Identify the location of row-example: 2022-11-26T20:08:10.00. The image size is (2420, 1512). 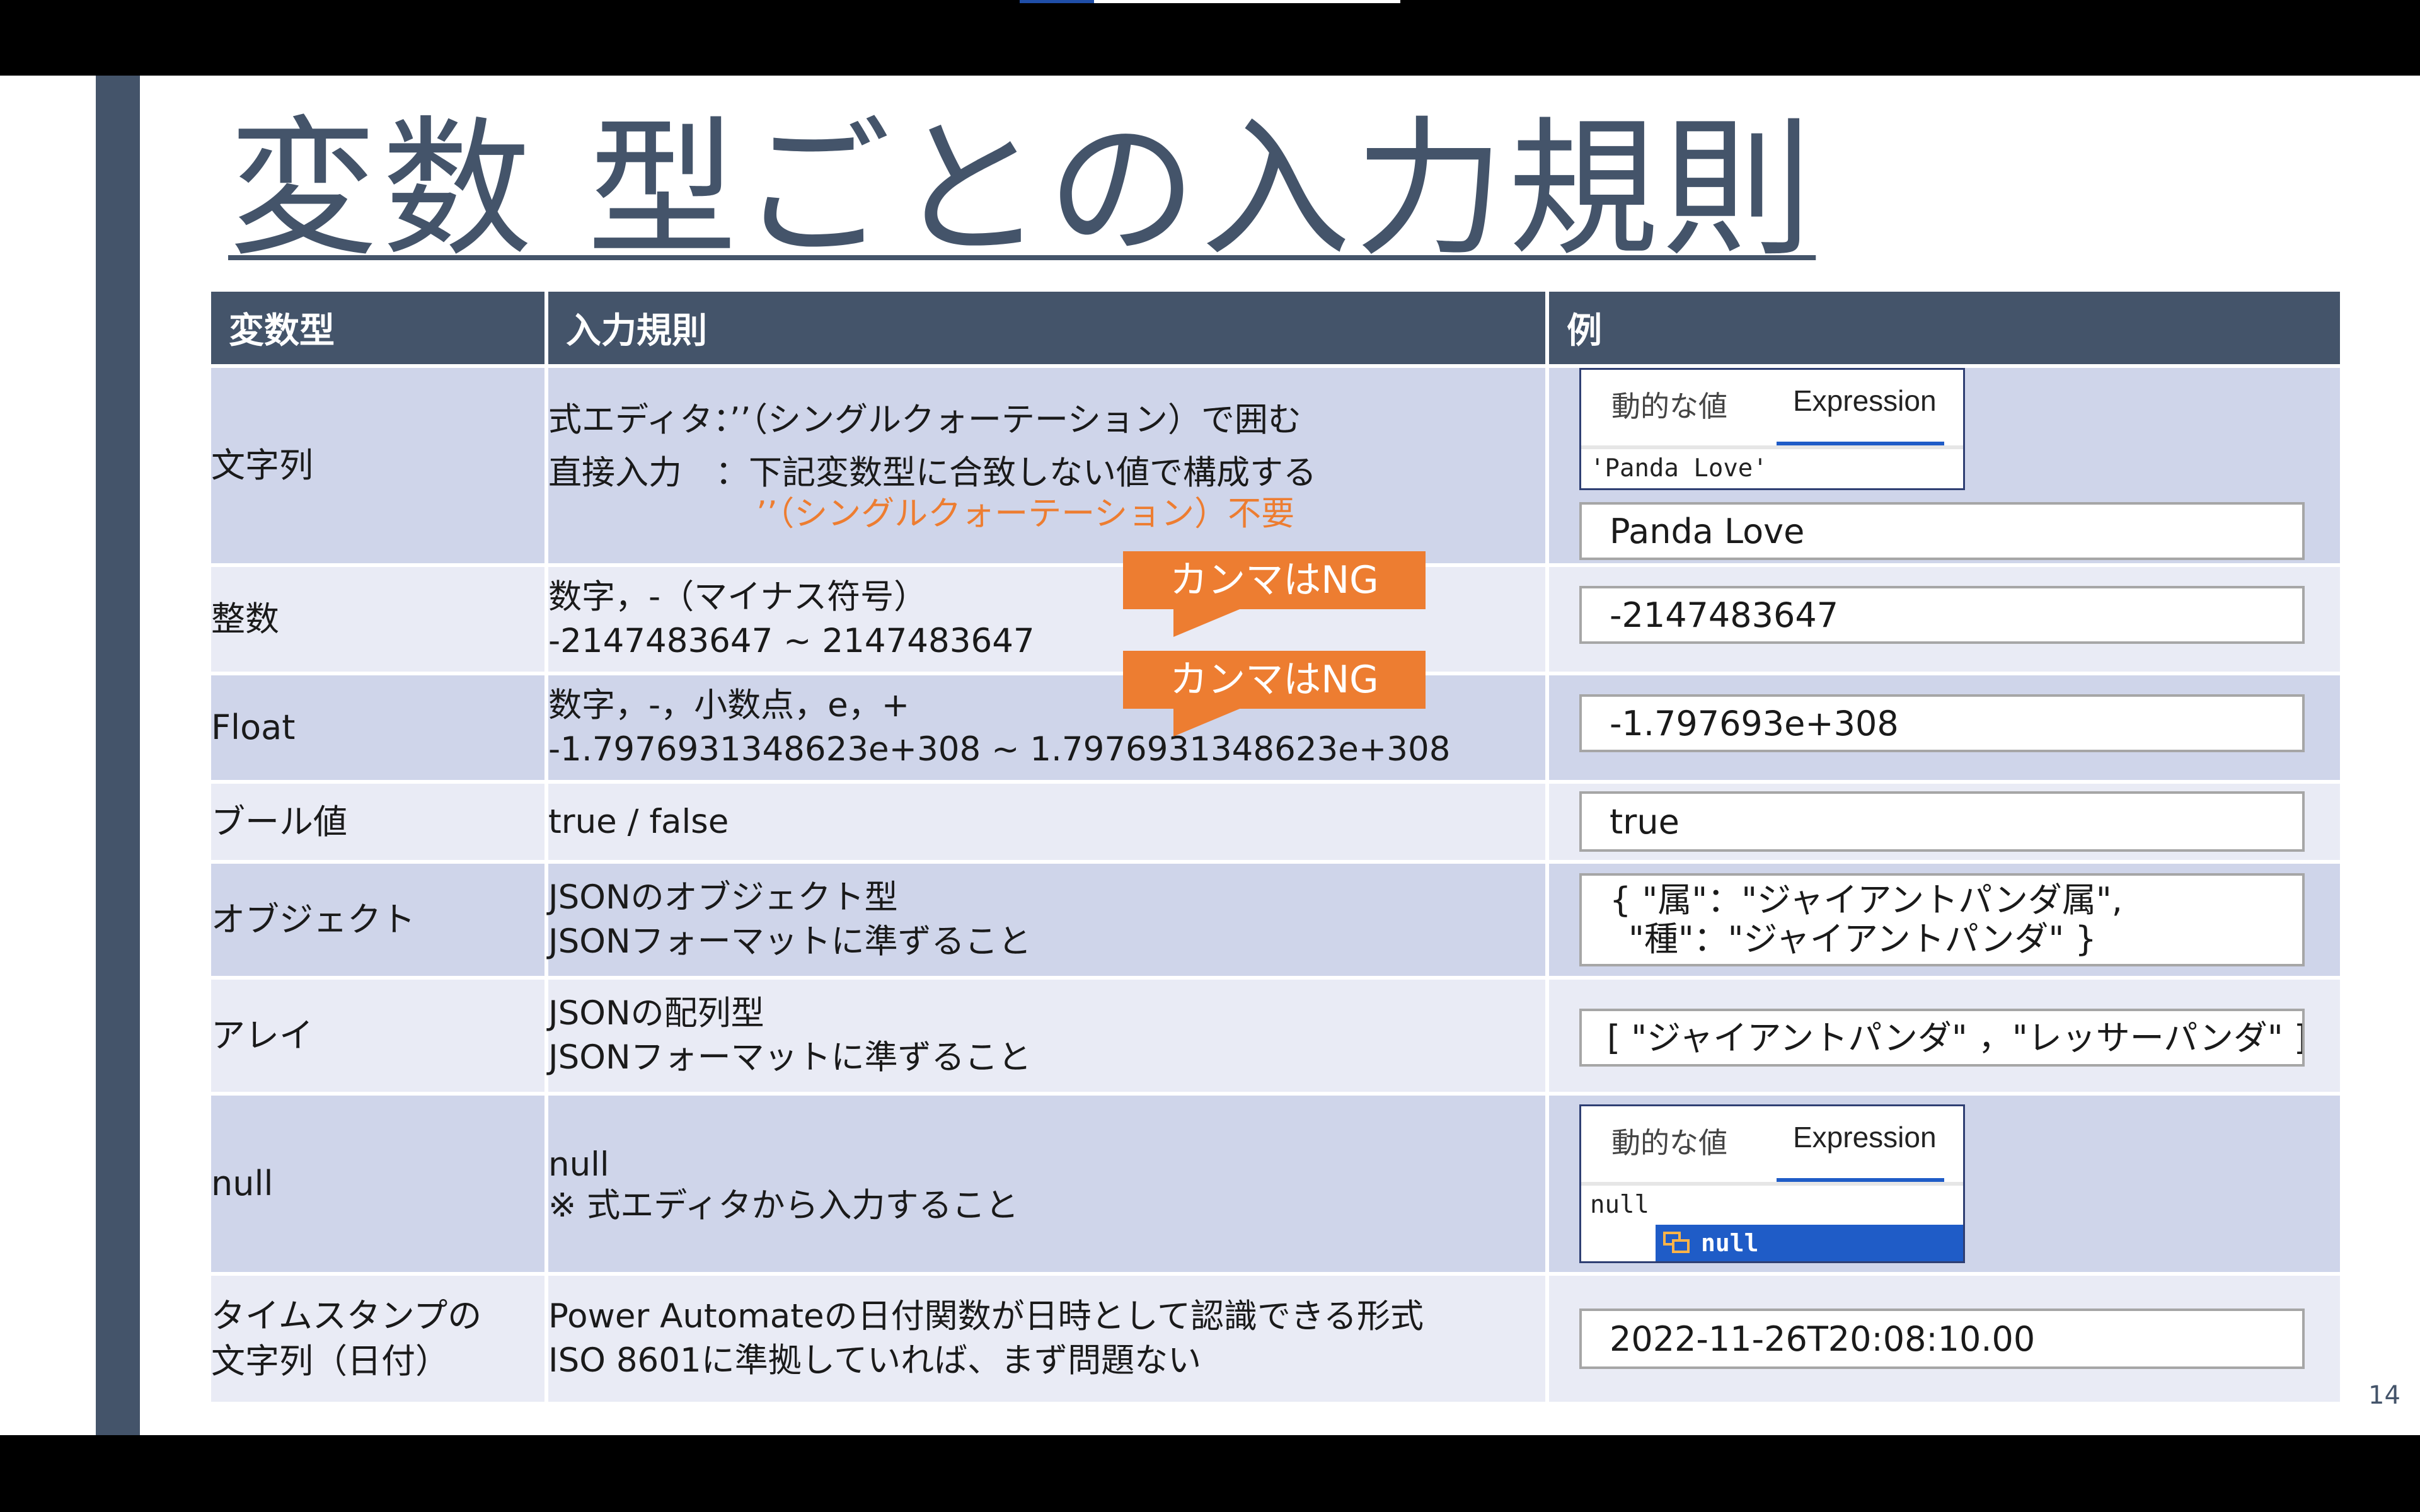
(1943, 1340).